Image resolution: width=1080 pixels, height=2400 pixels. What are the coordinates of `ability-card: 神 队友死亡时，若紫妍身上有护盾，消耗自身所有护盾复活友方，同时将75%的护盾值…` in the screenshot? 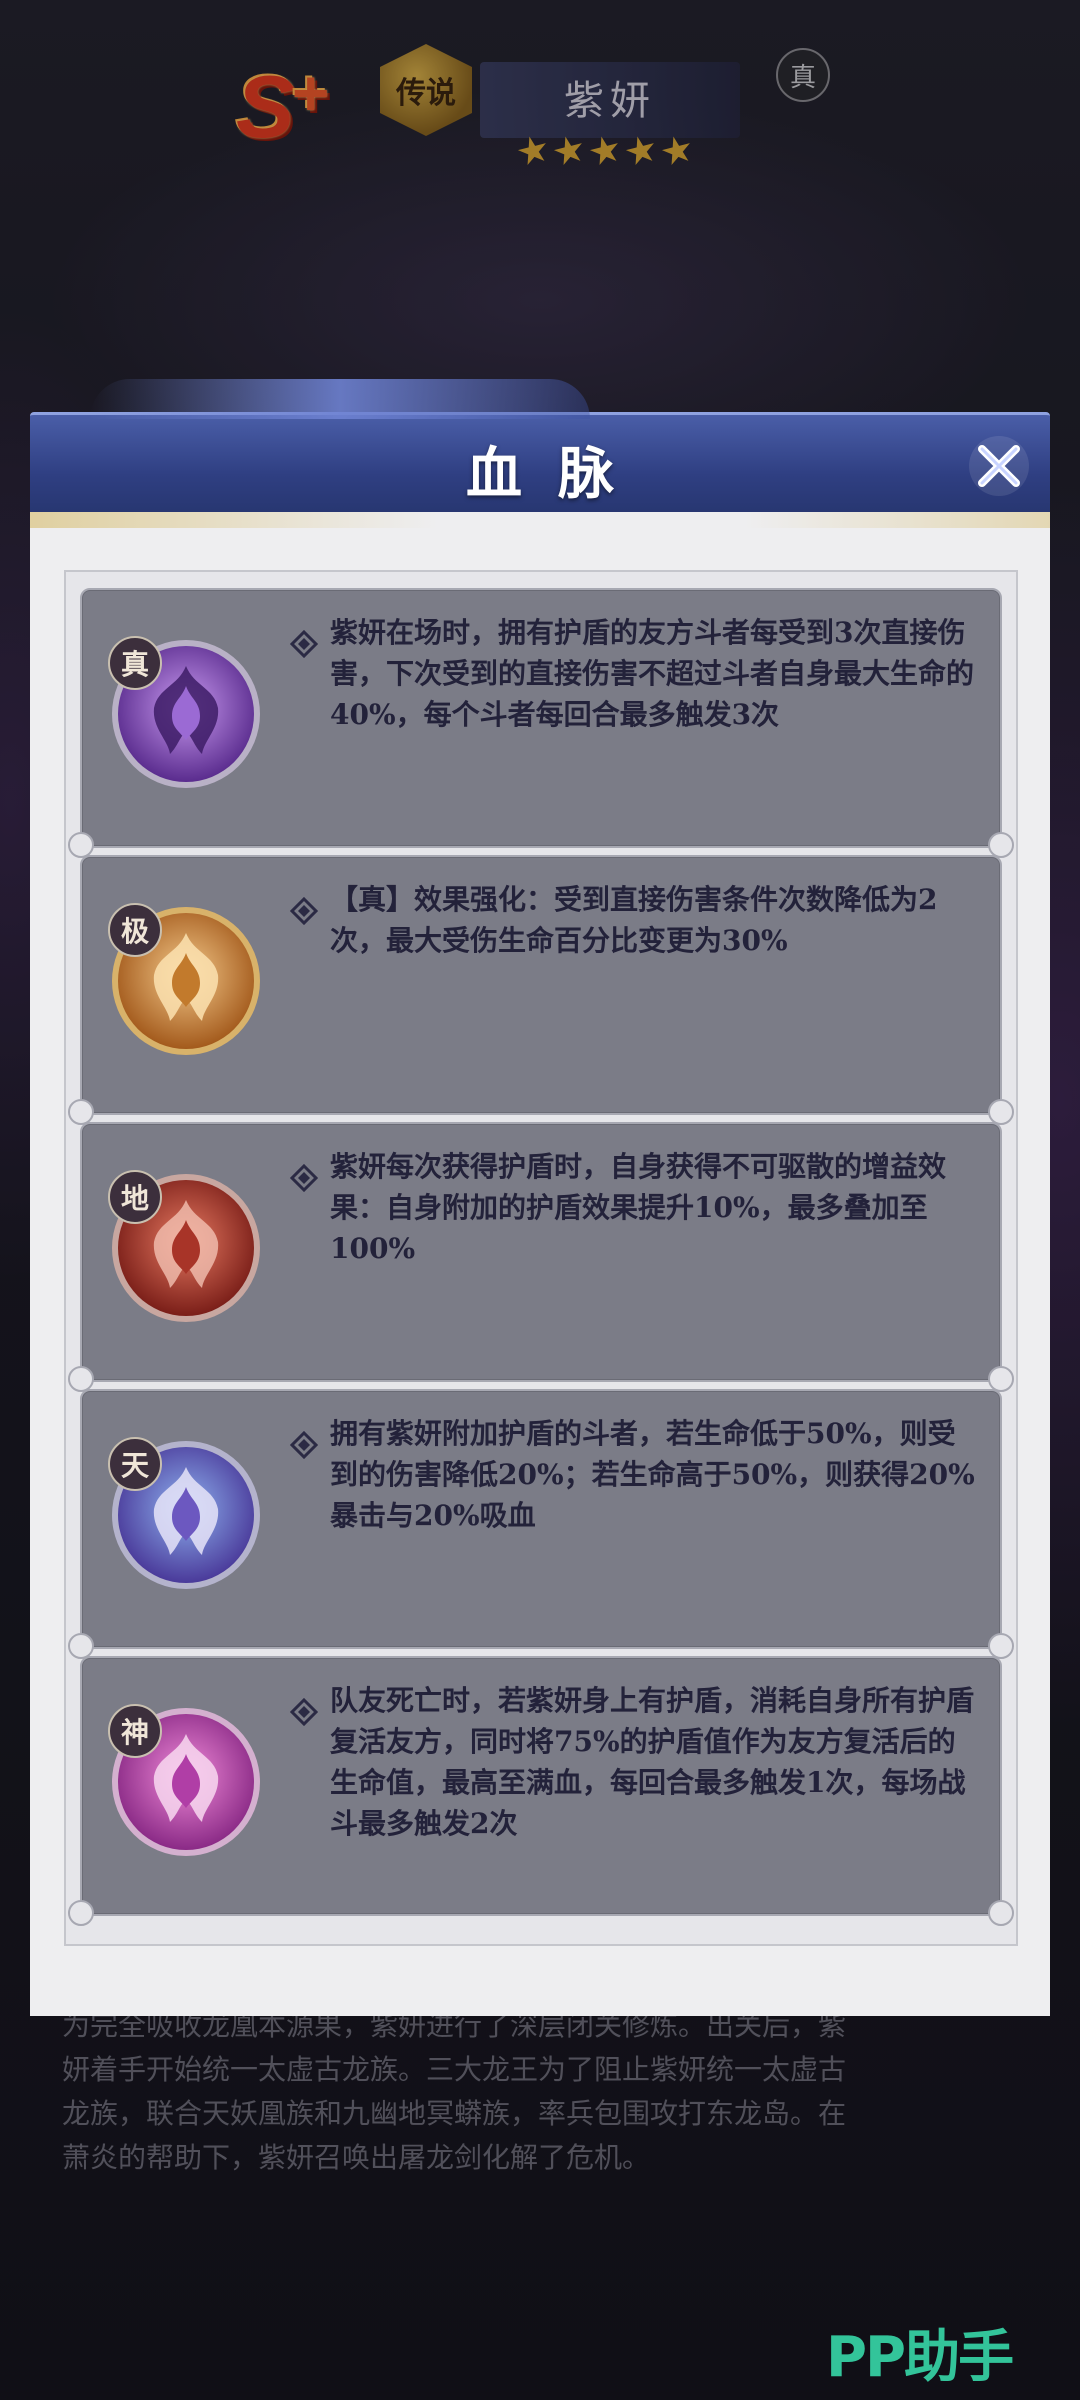 It's located at (541, 1791).